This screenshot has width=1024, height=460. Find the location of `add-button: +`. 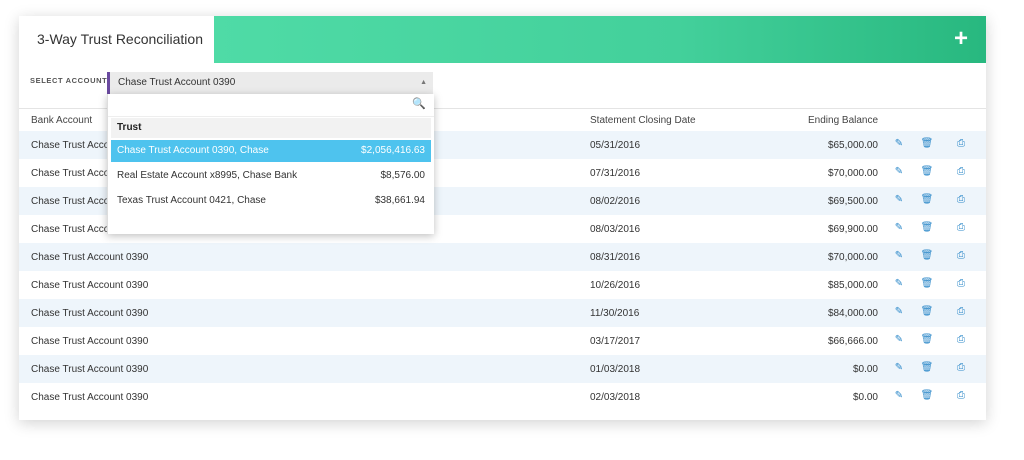

add-button: + is located at coordinates (961, 39).